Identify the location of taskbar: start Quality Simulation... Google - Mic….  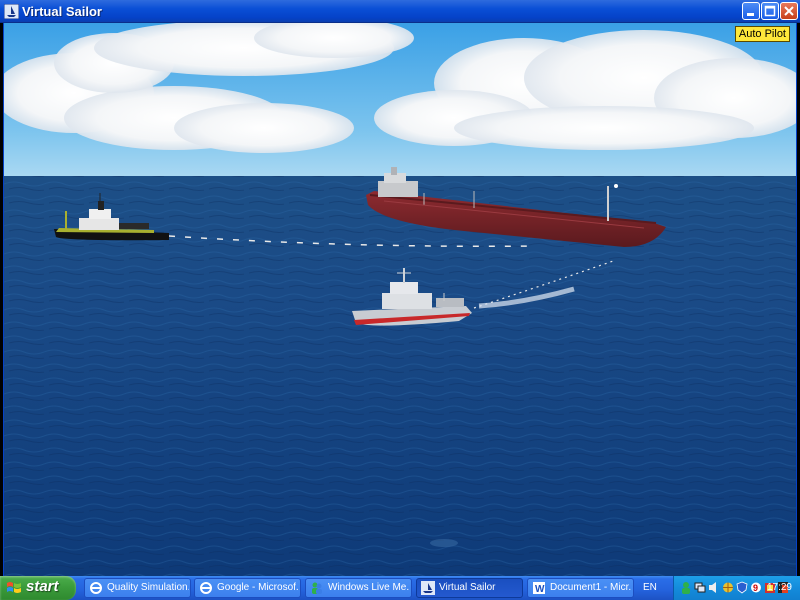
(400, 588).